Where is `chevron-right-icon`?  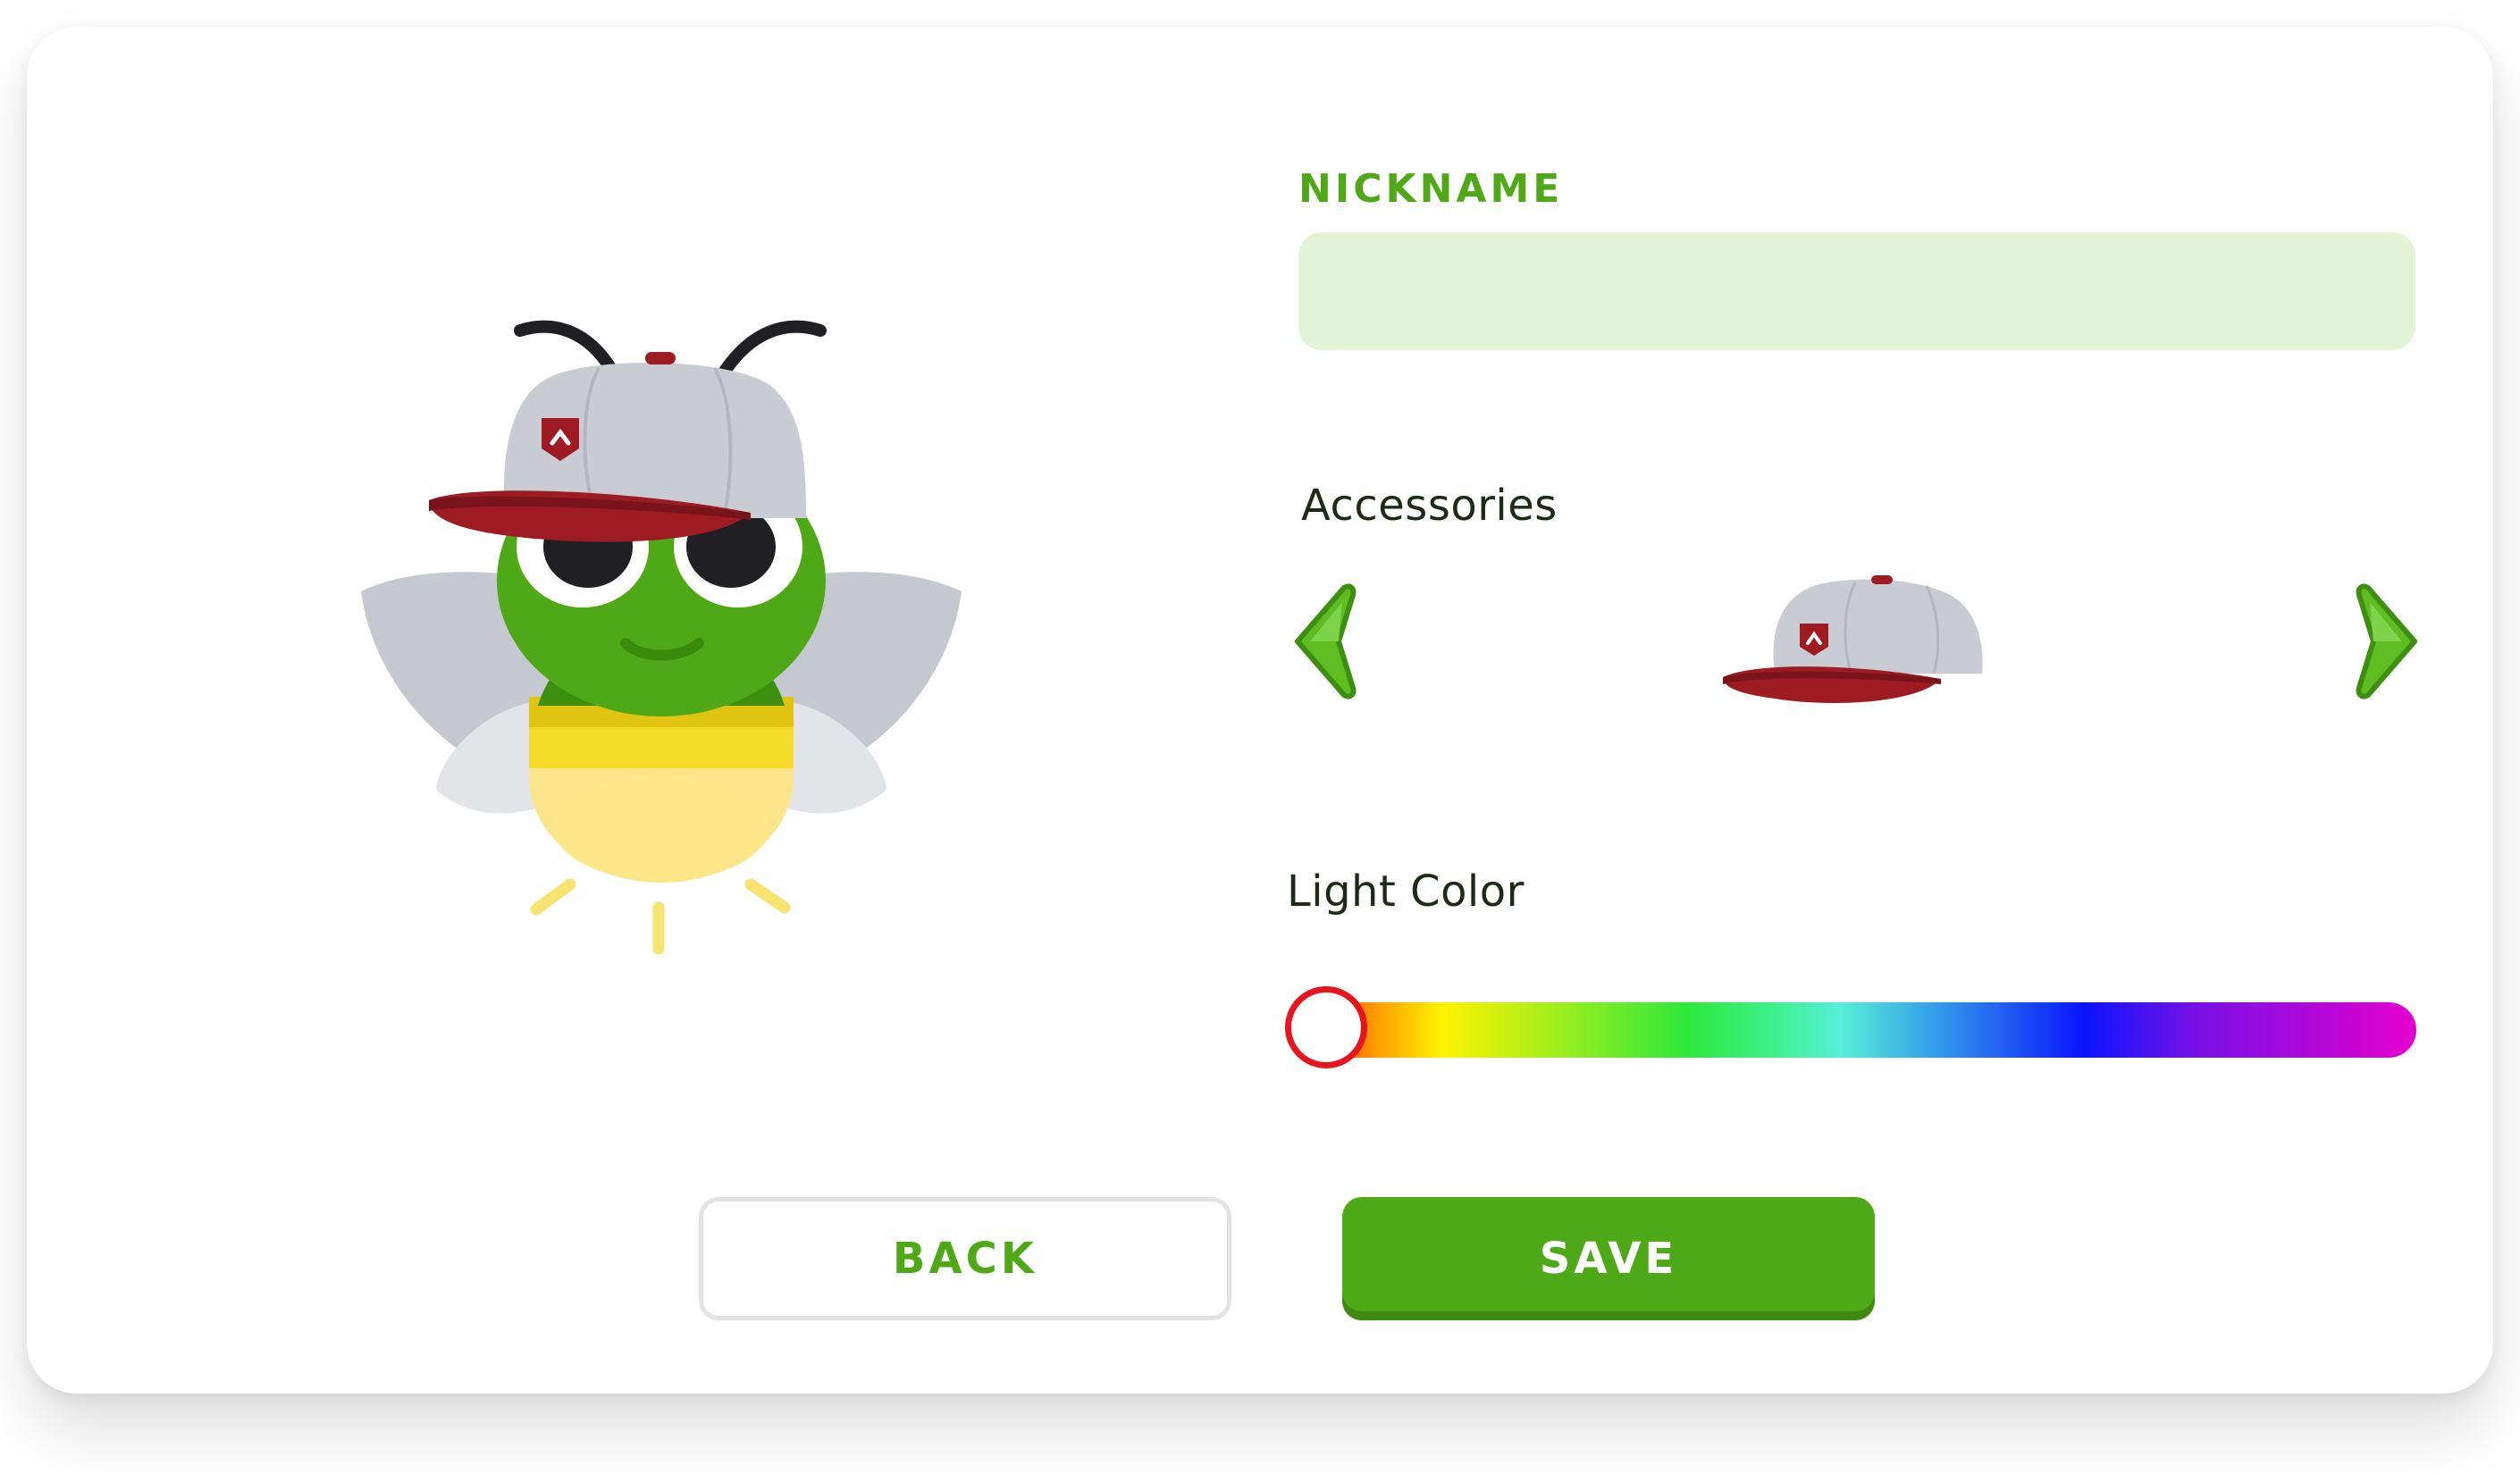
chevron-right-icon is located at coordinates (2386, 641).